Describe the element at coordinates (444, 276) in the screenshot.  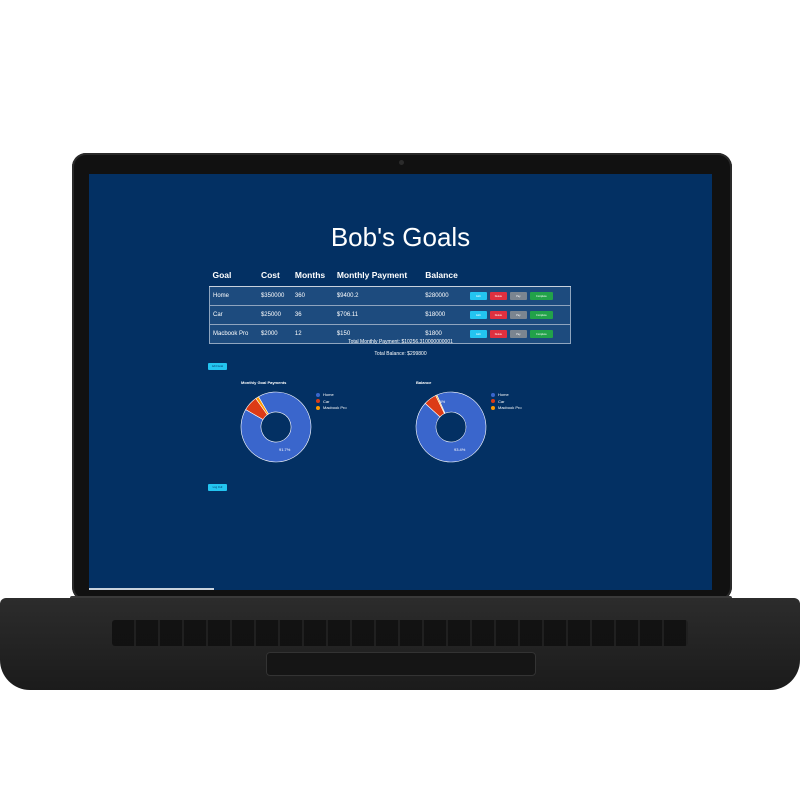
I see `header-balance: Balance` at that location.